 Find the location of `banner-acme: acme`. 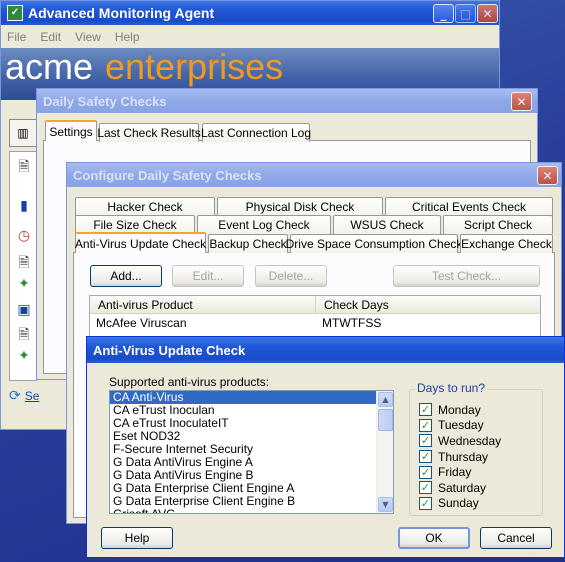

banner-acme: acme is located at coordinates (49, 67).